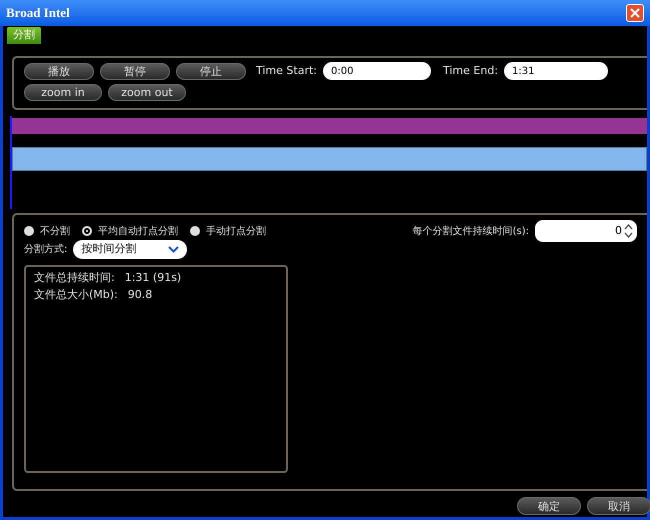 The height and width of the screenshot is (520, 650). Describe the element at coordinates (140, 294) in the screenshot. I see `info-value: 90.8` at that location.